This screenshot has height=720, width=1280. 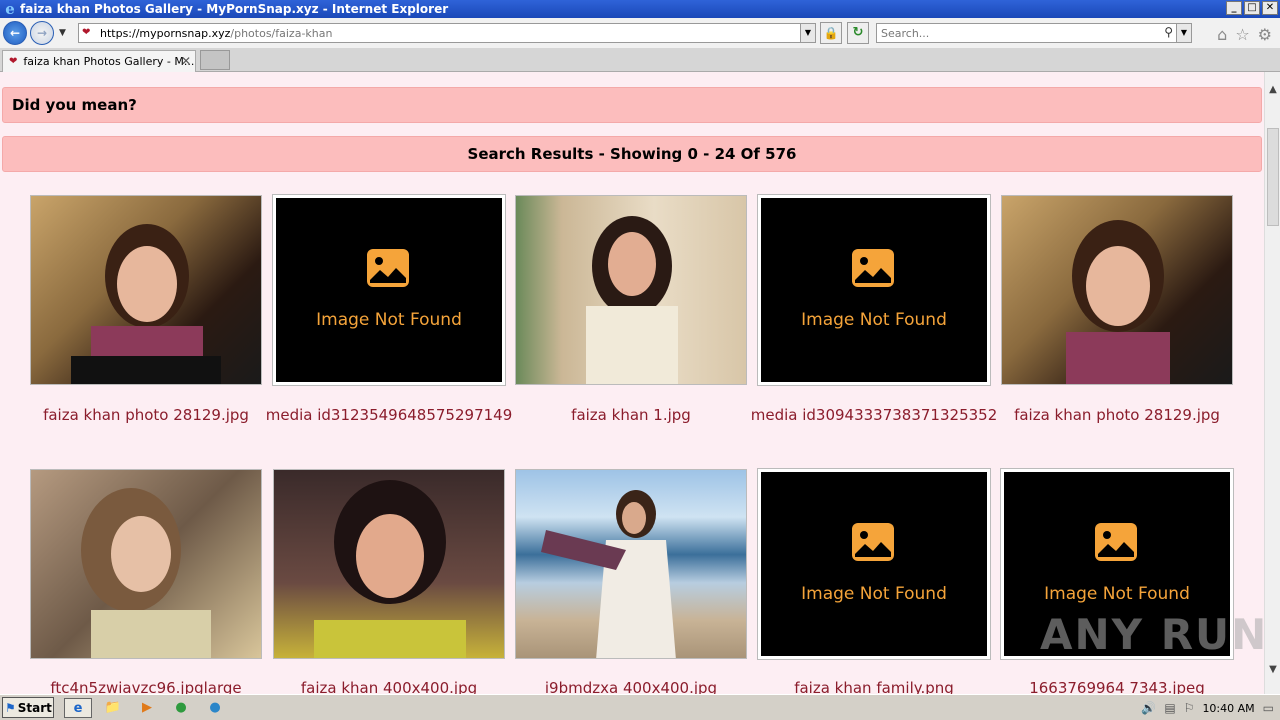 What do you see at coordinates (874, 415) in the screenshot?
I see `gallery-caption: media id3094333738371325352` at bounding box center [874, 415].